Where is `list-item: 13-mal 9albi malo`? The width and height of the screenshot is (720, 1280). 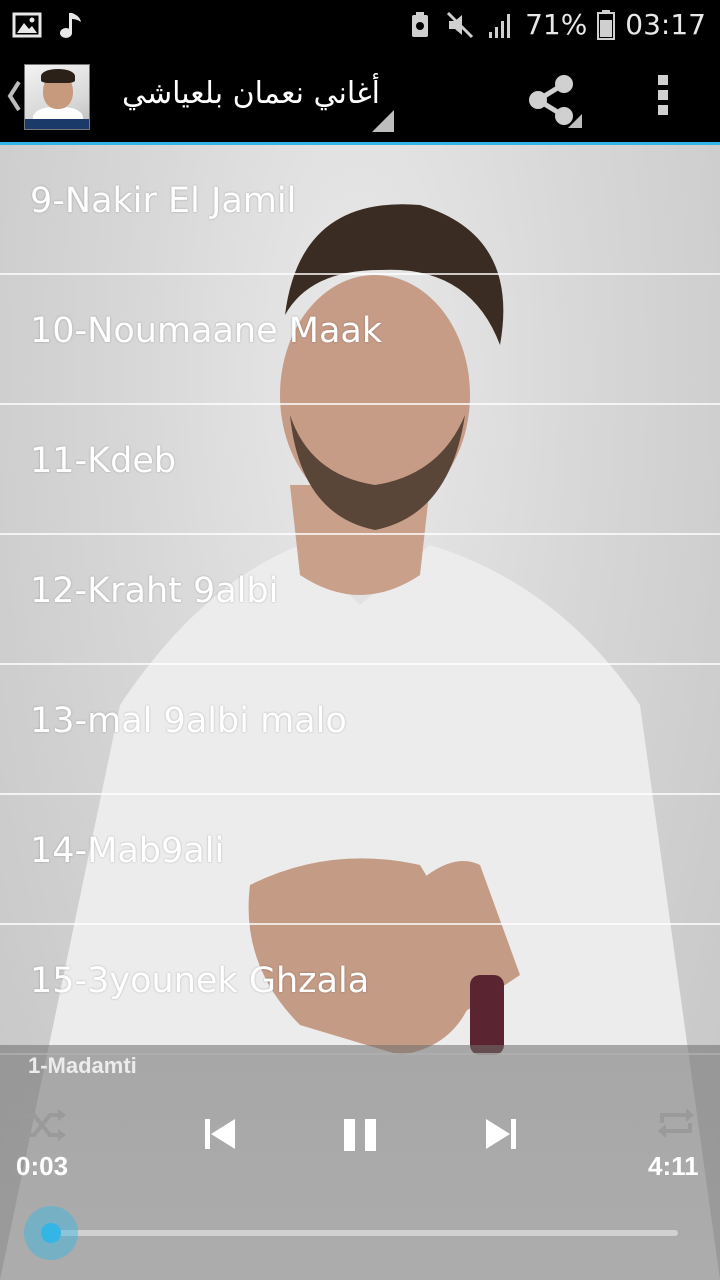
list-item: 13-mal 9albi malo is located at coordinates (360, 730).